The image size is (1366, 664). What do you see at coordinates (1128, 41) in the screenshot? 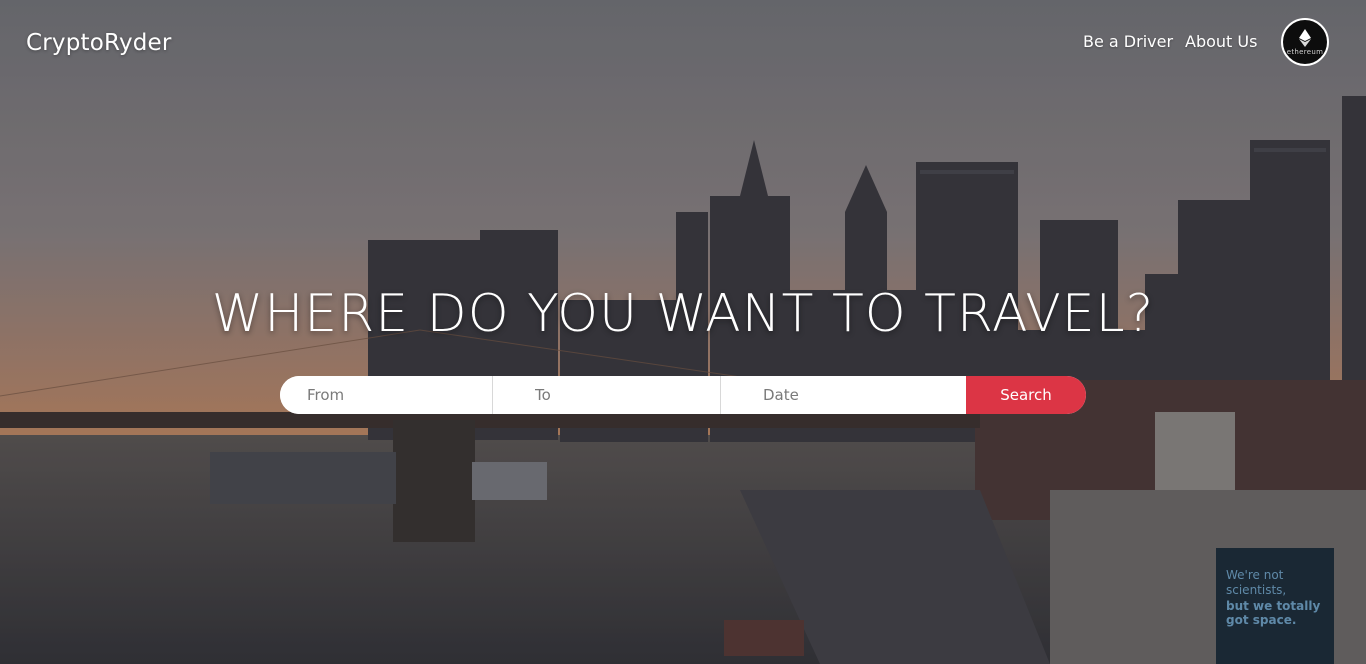
I see `be-a-driver-link: Be a Driver` at bounding box center [1128, 41].